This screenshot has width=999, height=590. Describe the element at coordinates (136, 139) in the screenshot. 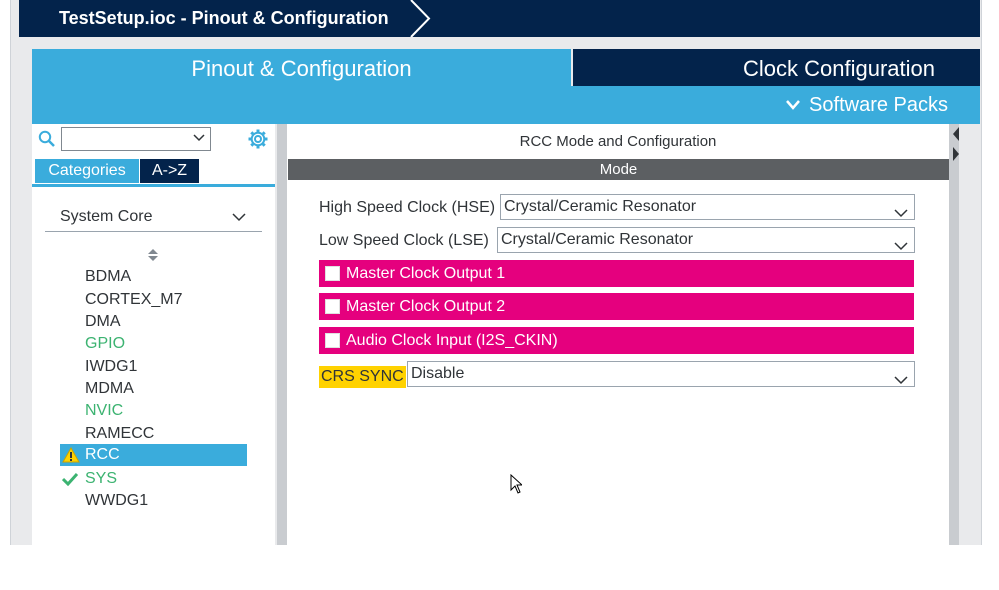

I see `search-input` at that location.